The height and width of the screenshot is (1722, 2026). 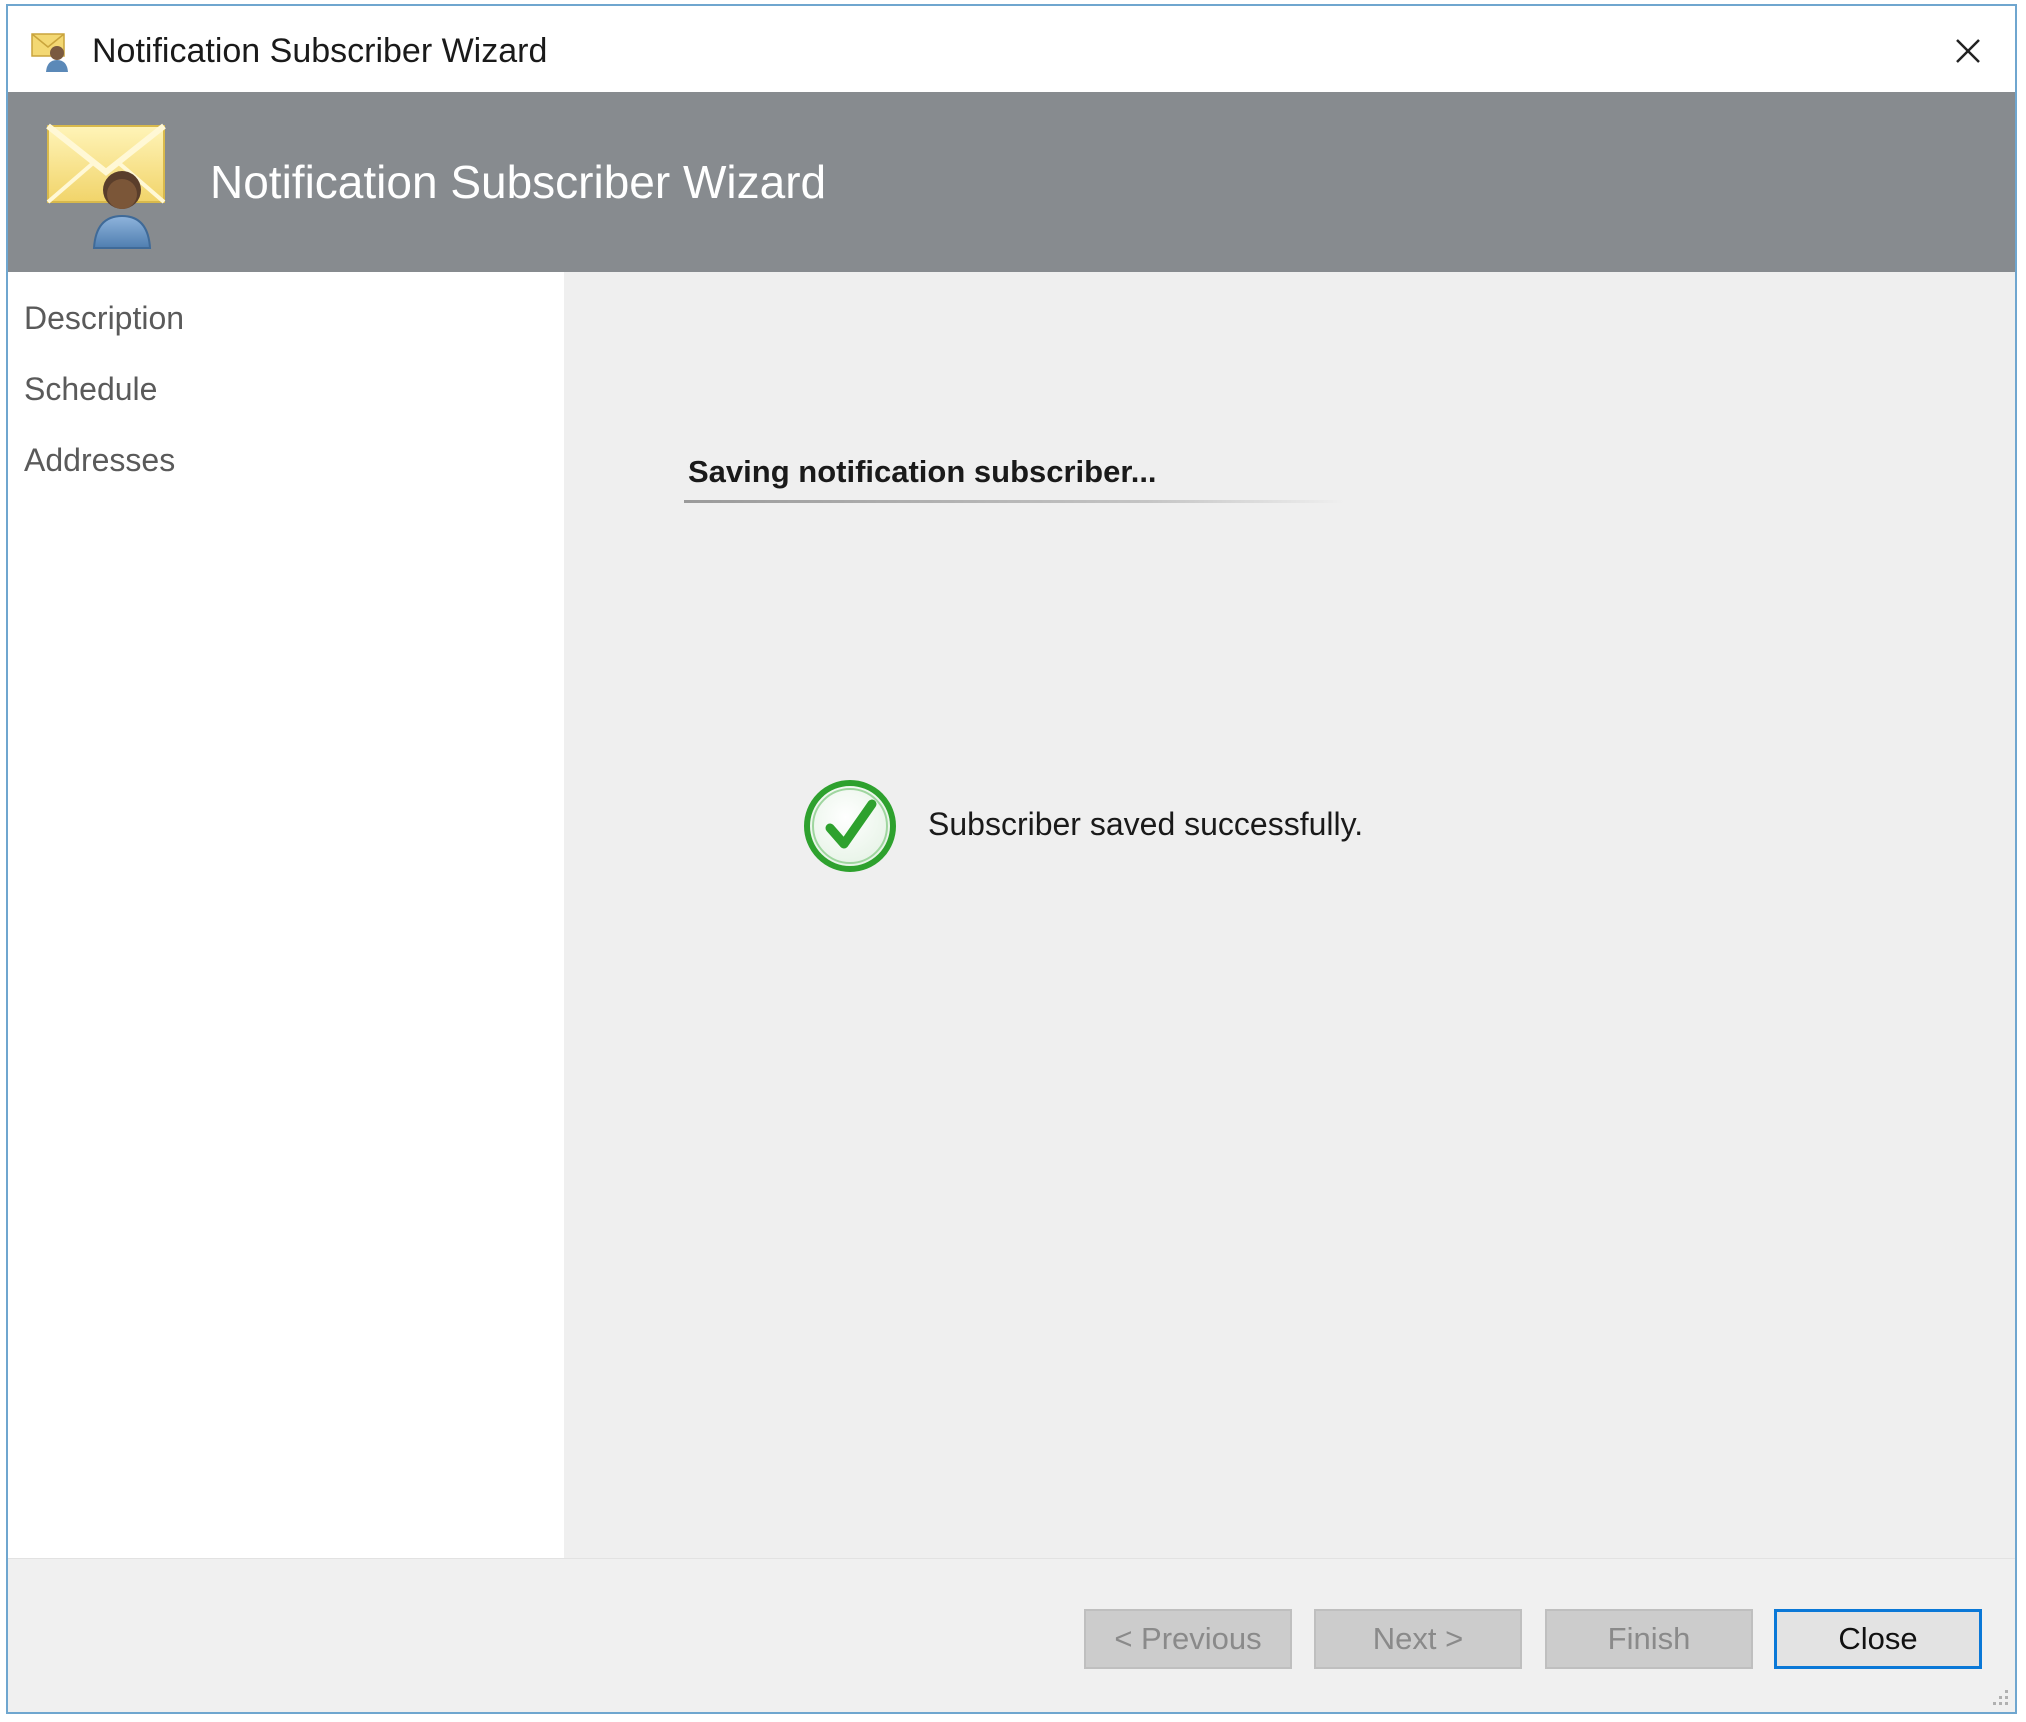 What do you see at coordinates (1418, 1639) in the screenshot?
I see `next-button: Next >` at bounding box center [1418, 1639].